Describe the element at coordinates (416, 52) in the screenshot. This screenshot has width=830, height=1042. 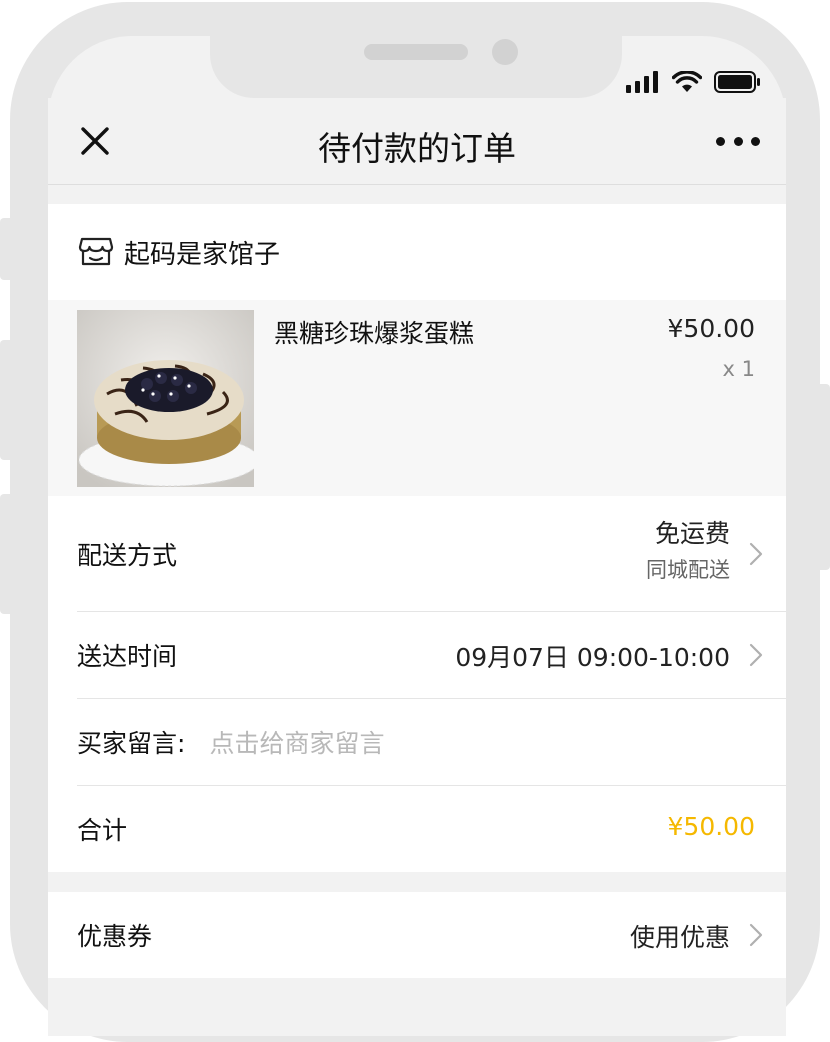
I see `speaker-grille` at that location.